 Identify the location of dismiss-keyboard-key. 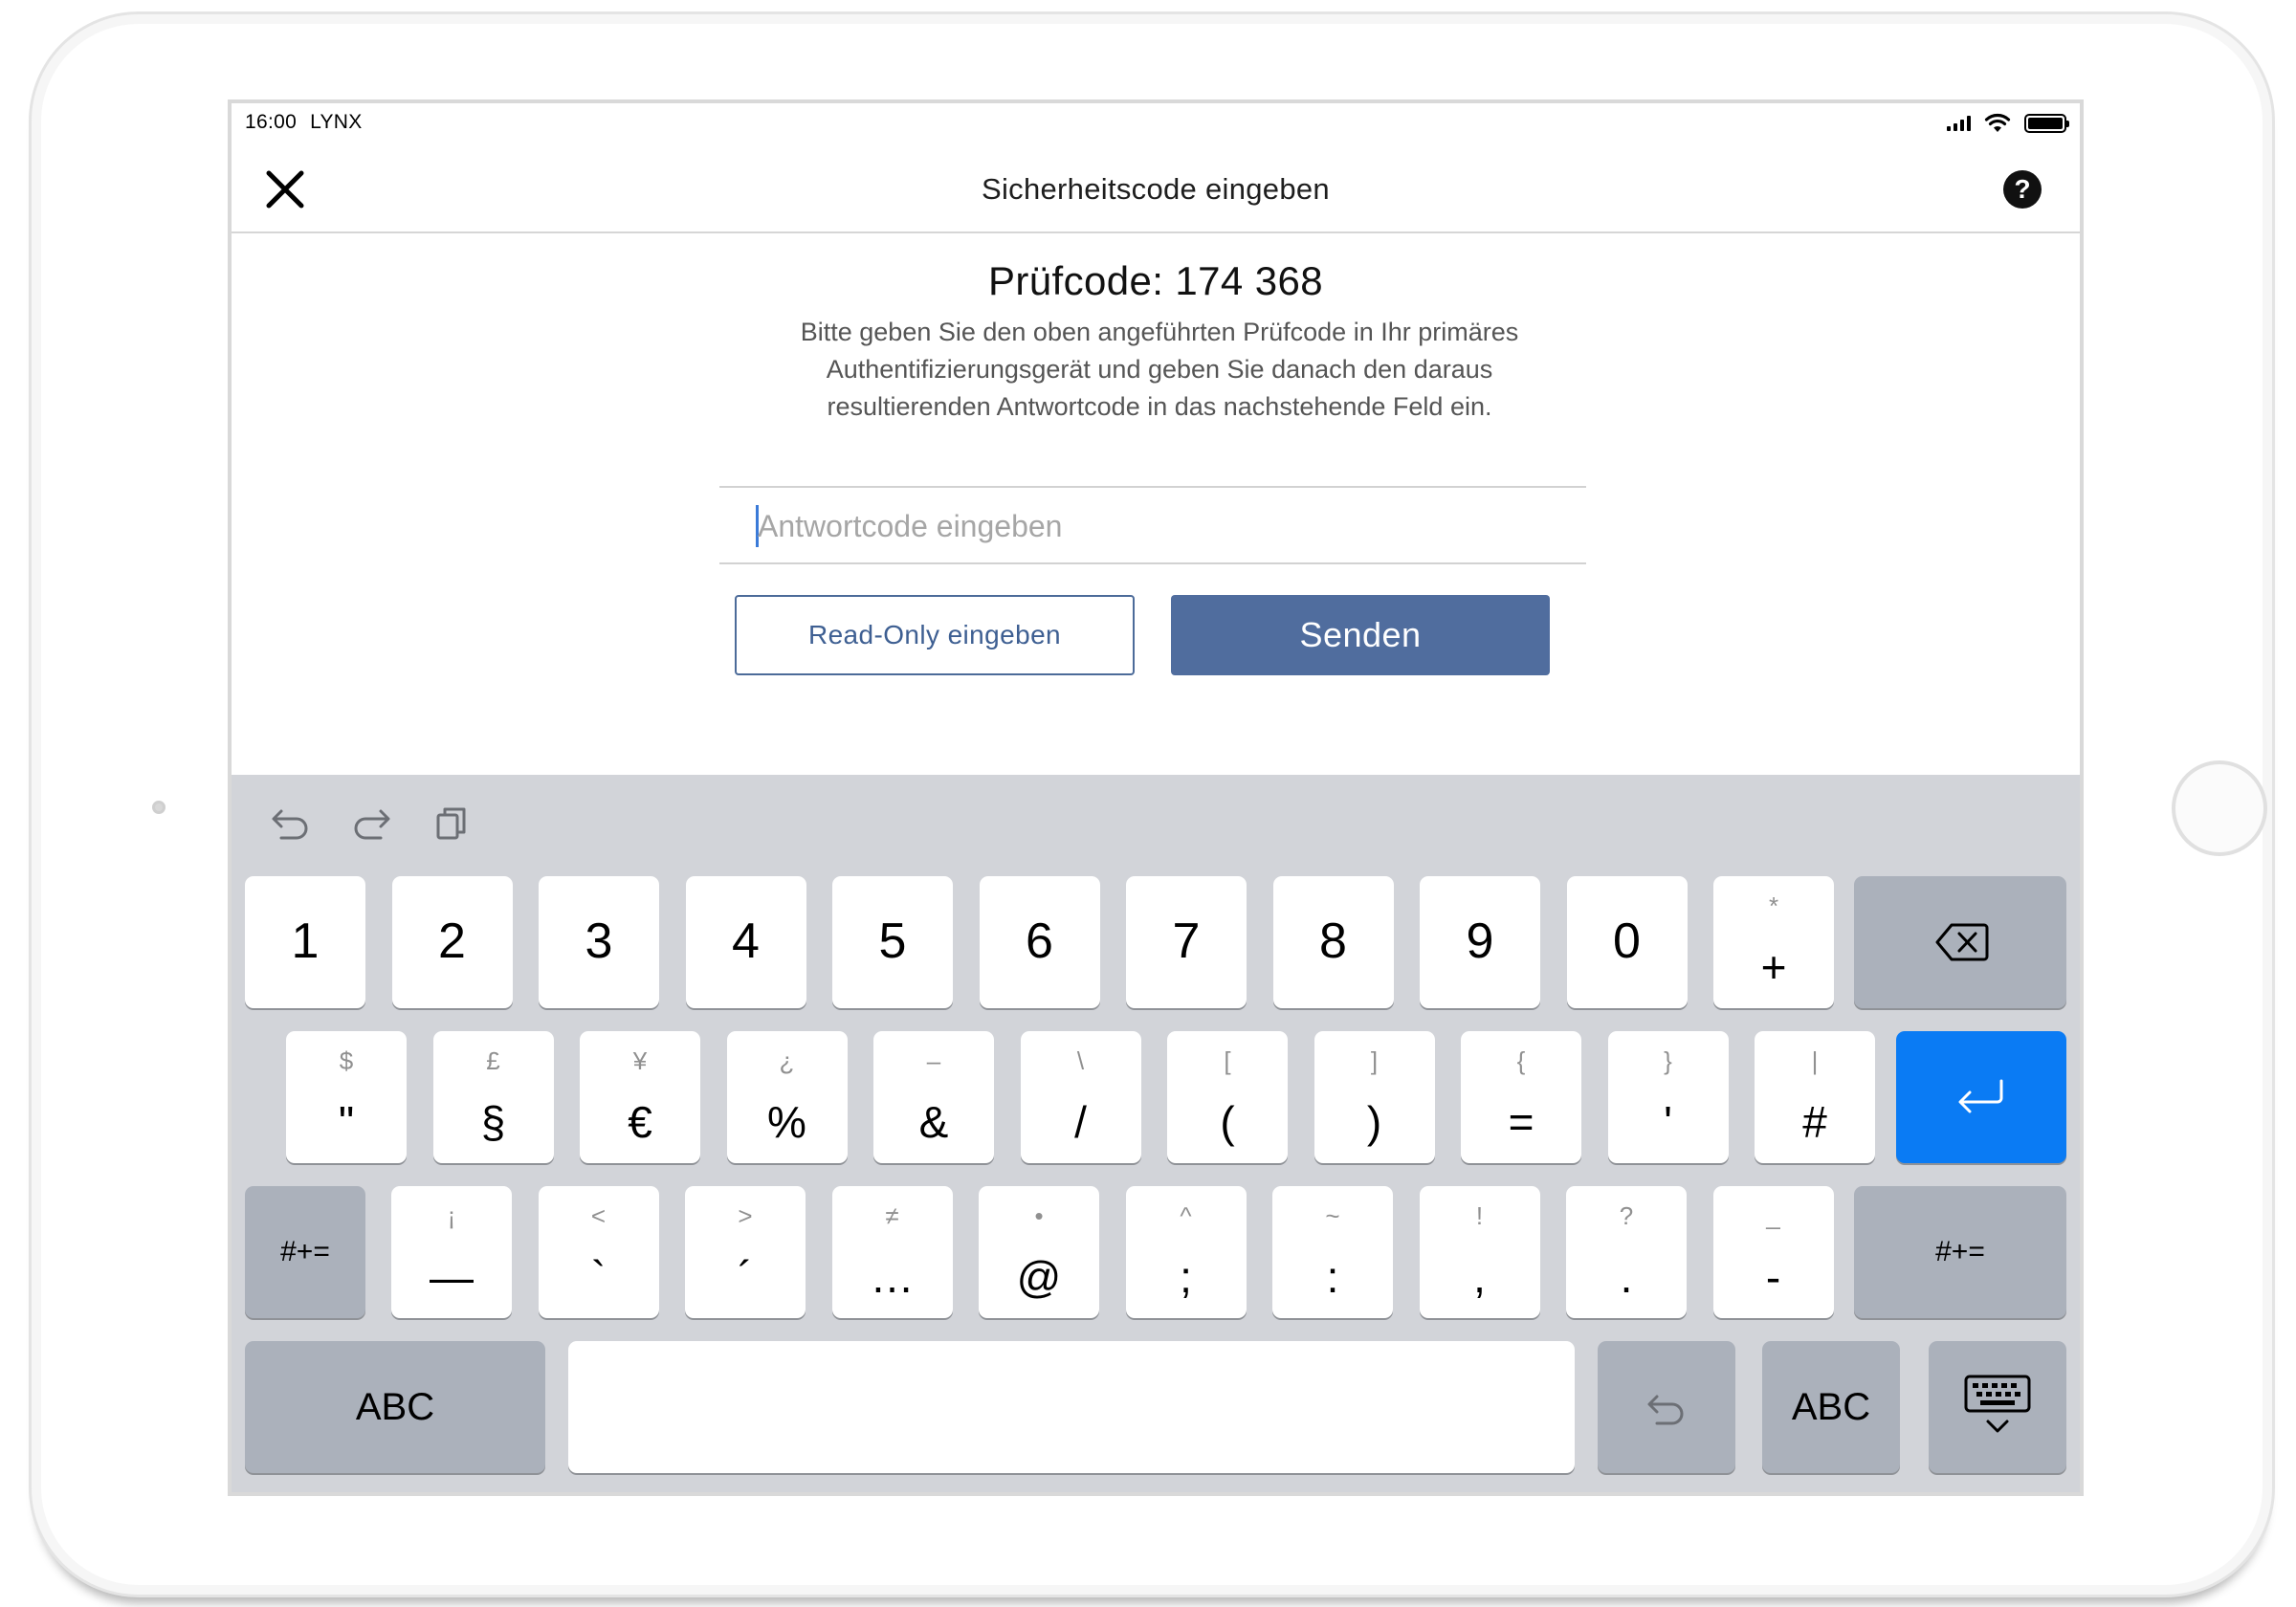
(1998, 1407).